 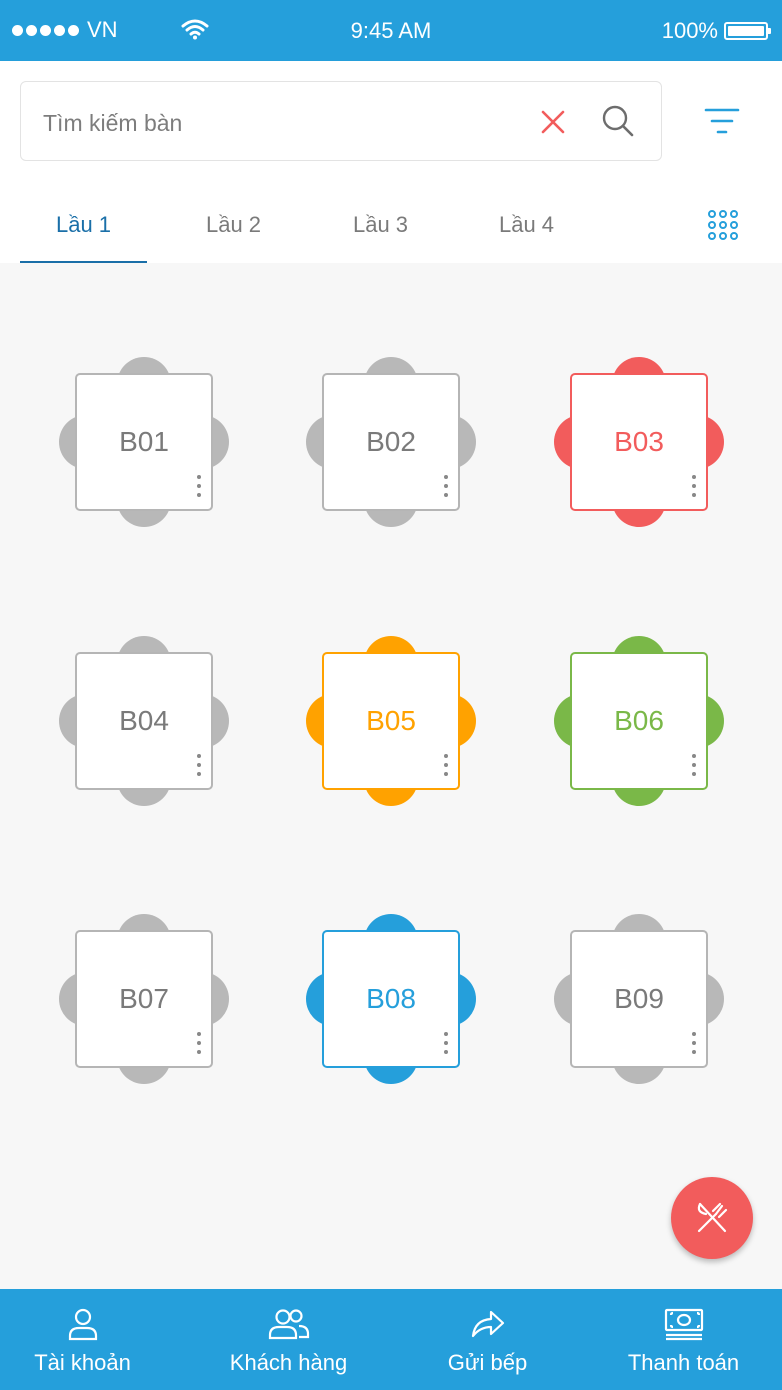 I want to click on nav-payment: Thanh toán, so click(x=683, y=1339).